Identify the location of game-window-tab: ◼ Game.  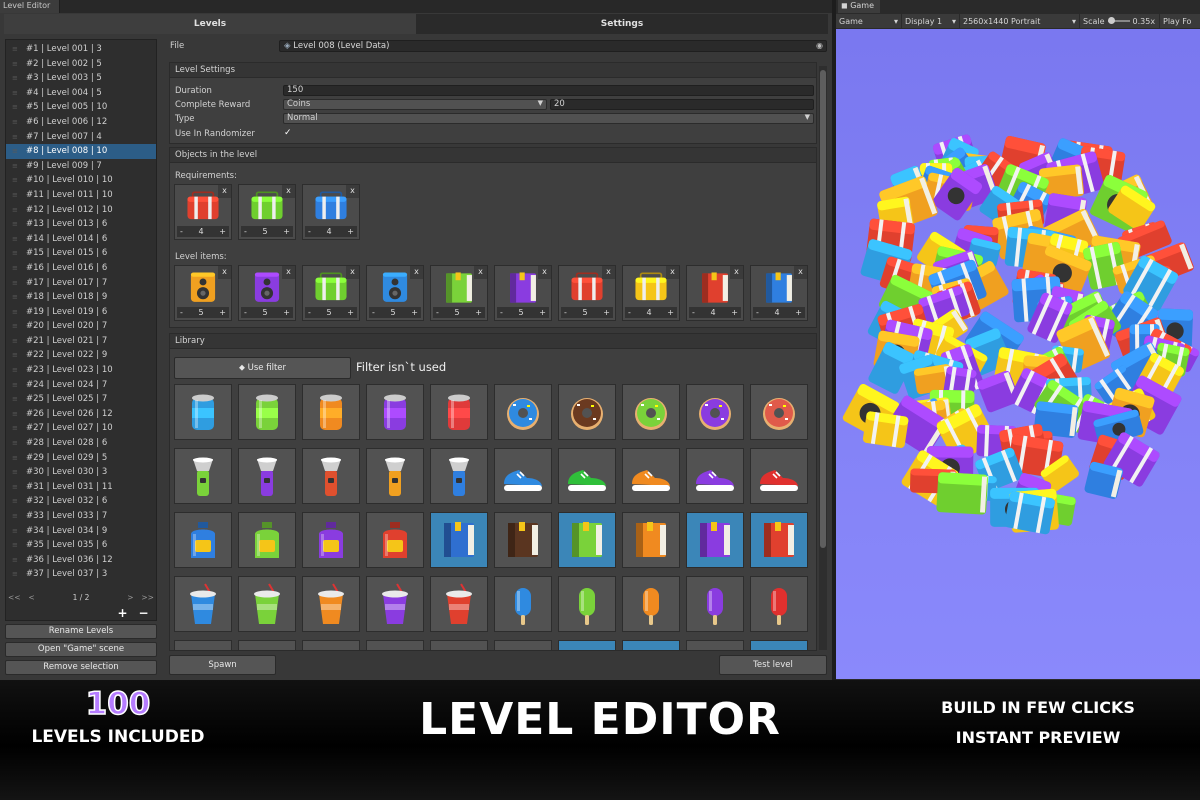
(859, 6).